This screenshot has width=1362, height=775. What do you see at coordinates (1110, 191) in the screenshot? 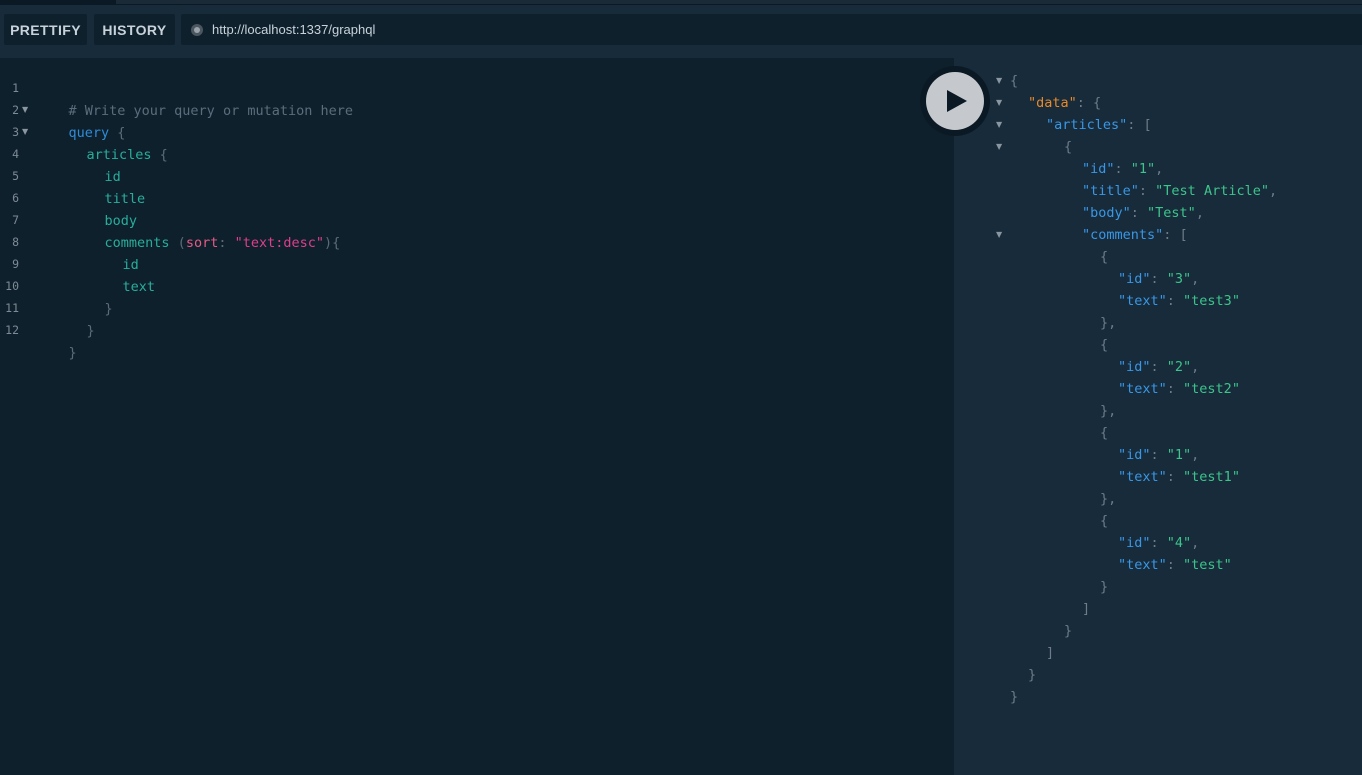
I see `json-key: "title"` at bounding box center [1110, 191].